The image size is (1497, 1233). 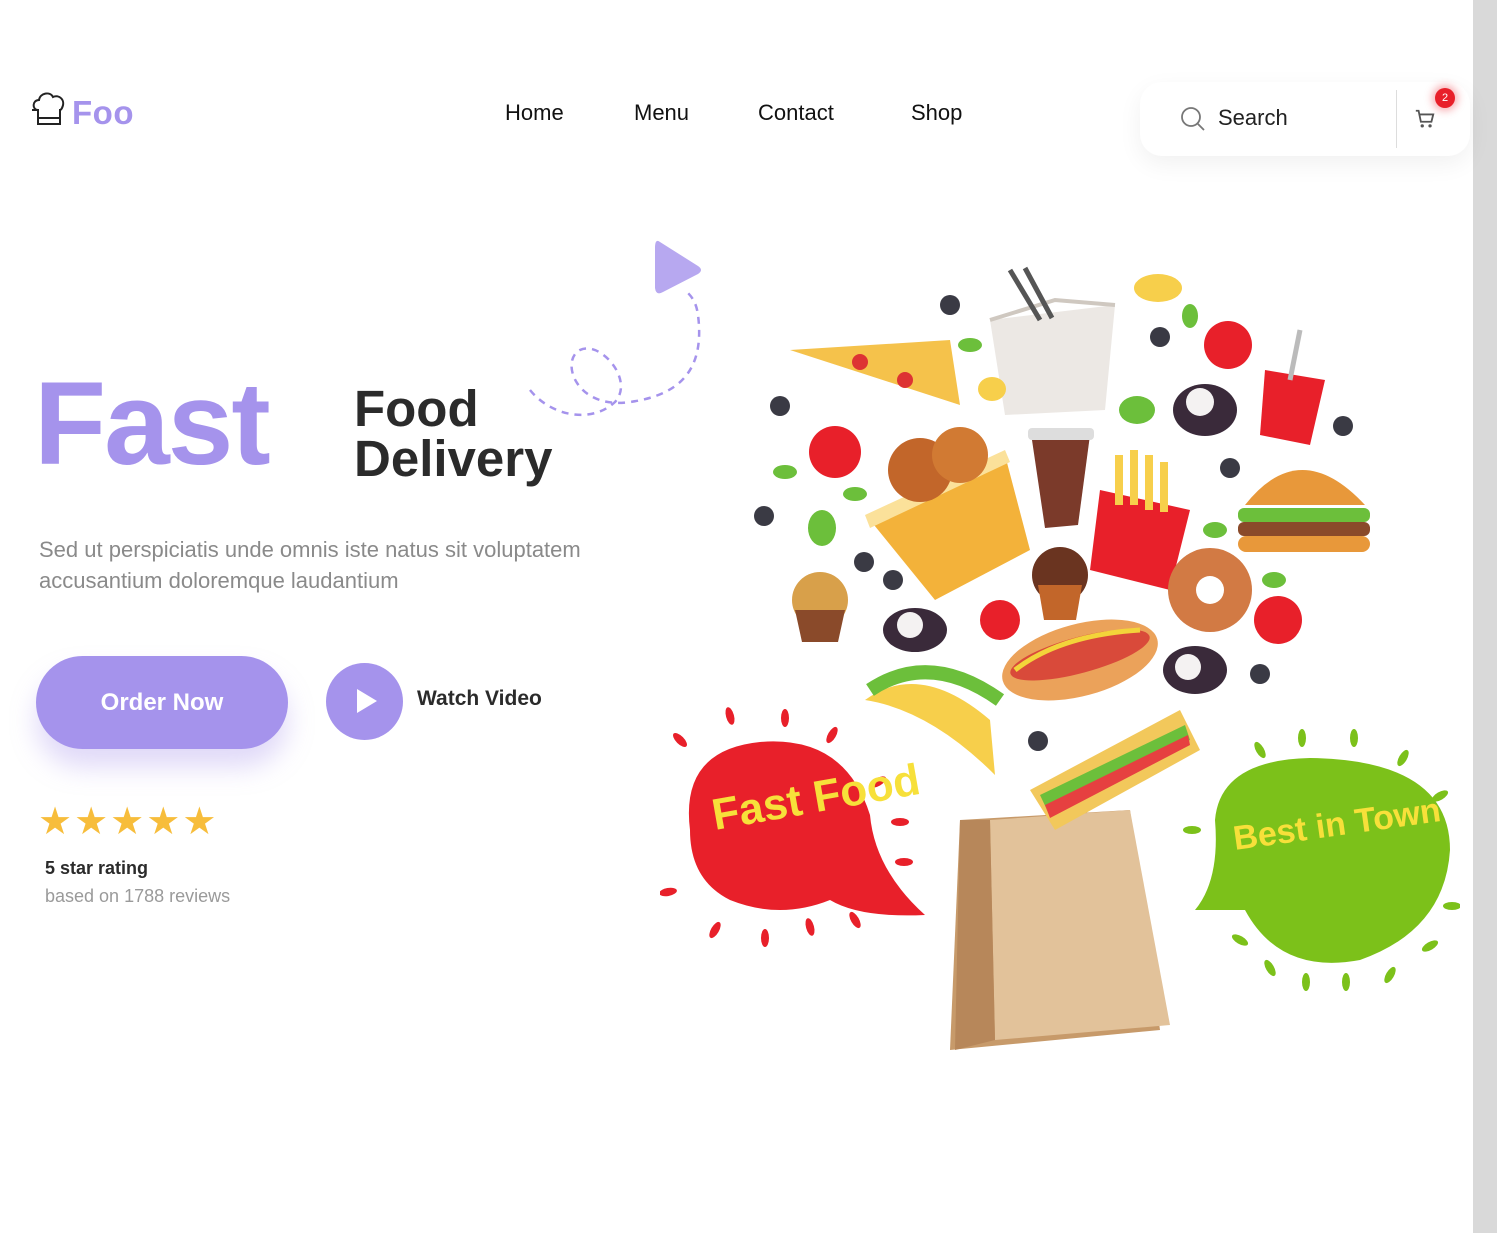 What do you see at coordinates (1210, 590) in the screenshot?
I see `donut-illustration` at bounding box center [1210, 590].